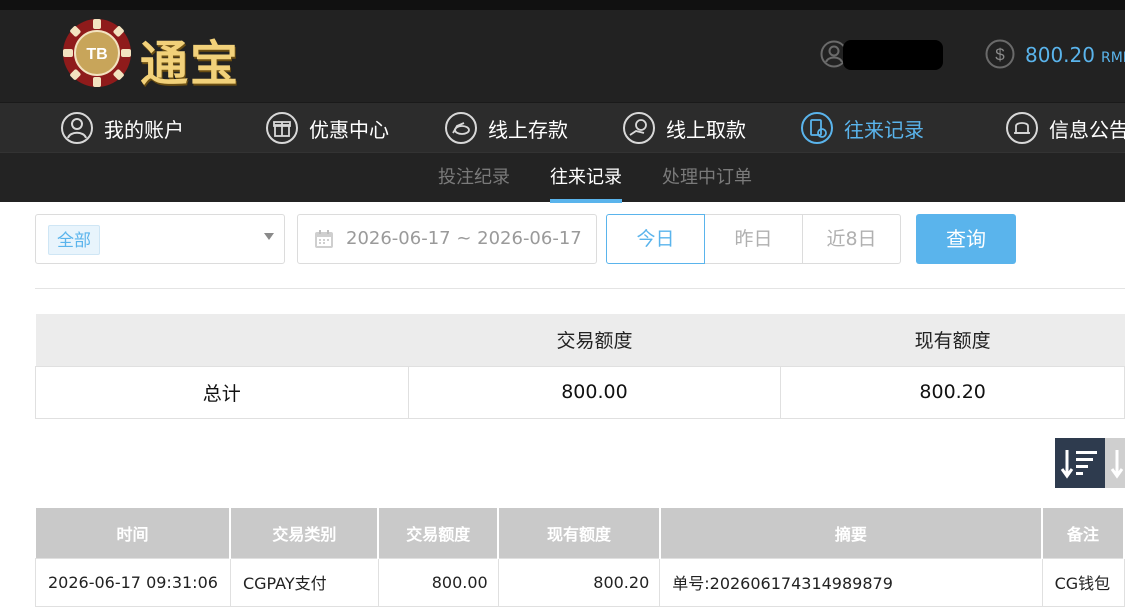 The height and width of the screenshot is (607, 1125). I want to click on summary-header-row: 交易额度 现有额度, so click(580, 340).